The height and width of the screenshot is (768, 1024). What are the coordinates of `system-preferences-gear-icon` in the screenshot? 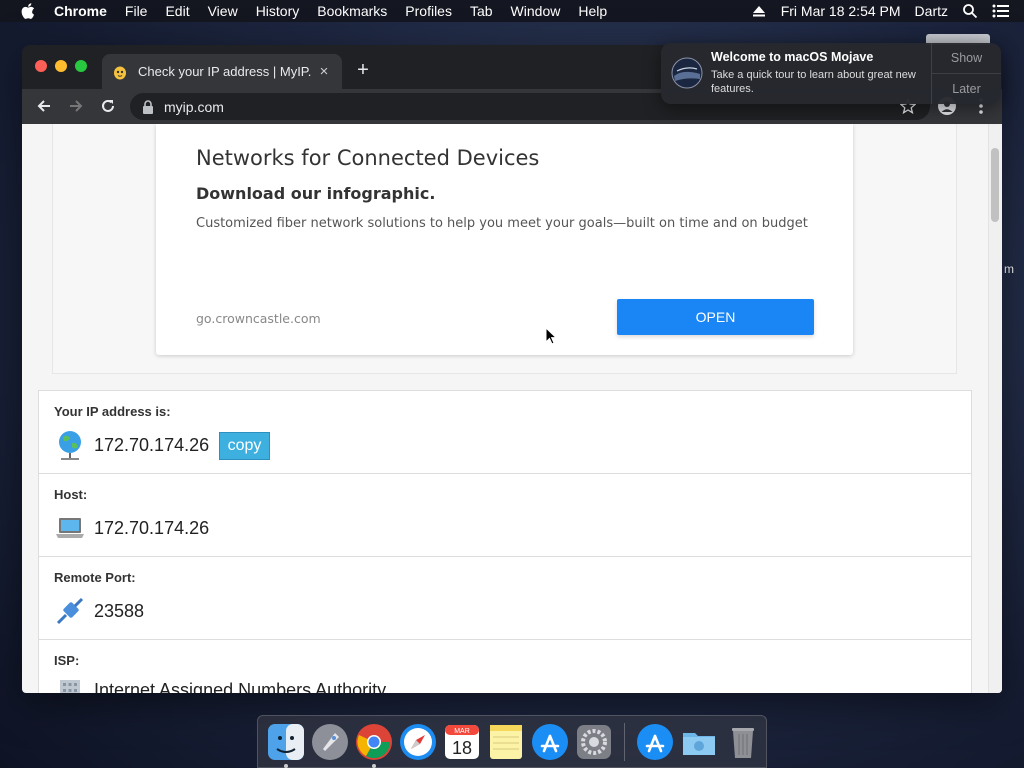 It's located at (594, 741).